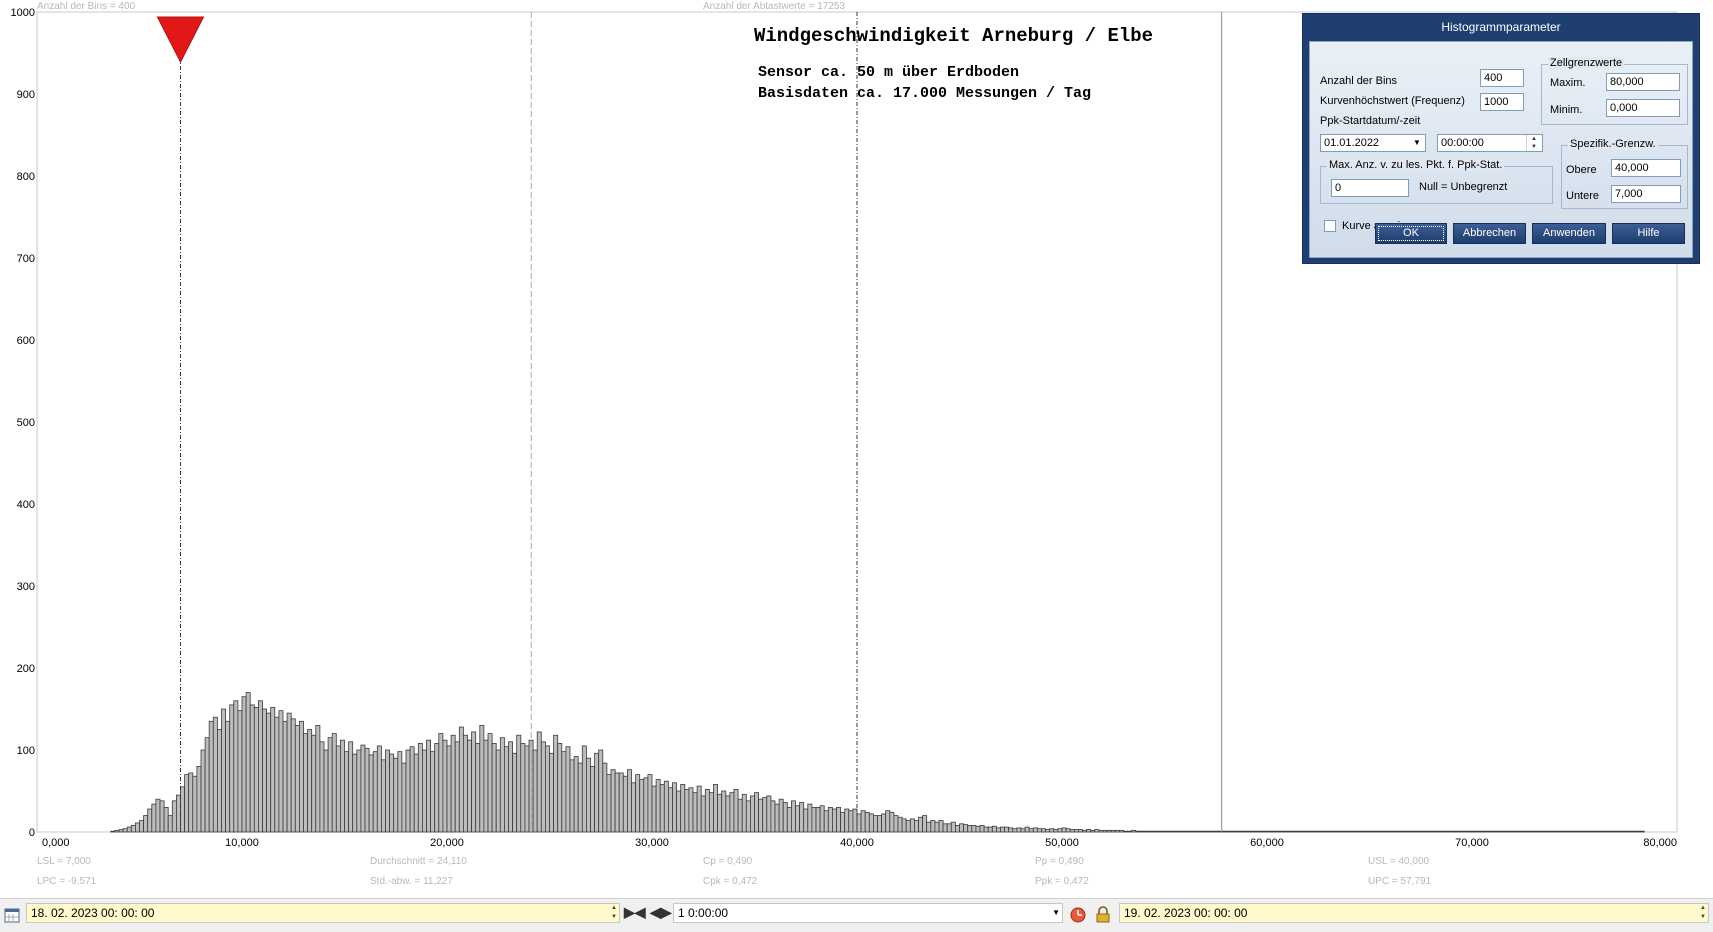 This screenshot has width=1713, height=932. I want to click on interval-field: 1 0:00:00 ▼, so click(868, 913).